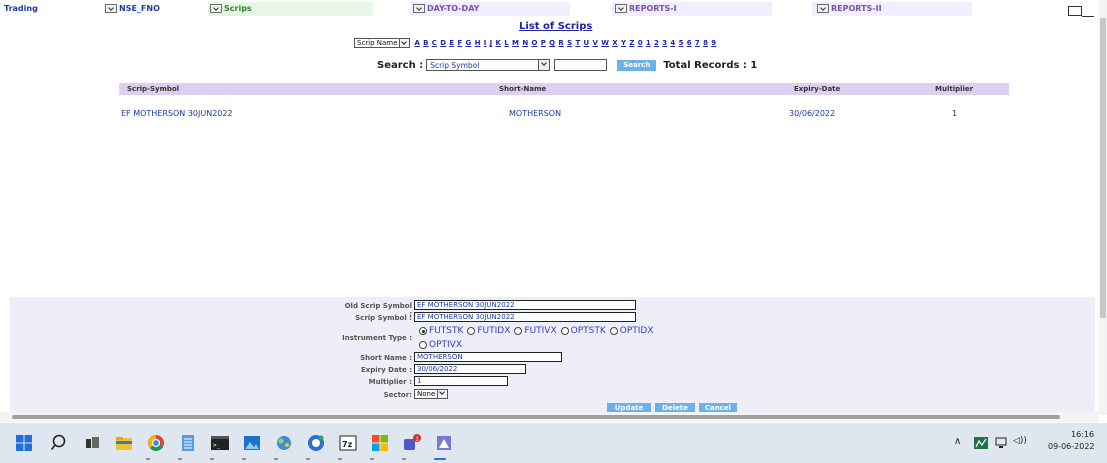 Image resolution: width=1107 pixels, height=463 pixels. What do you see at coordinates (443, 43) in the screenshot?
I see `alpha-letter-link: D` at bounding box center [443, 43].